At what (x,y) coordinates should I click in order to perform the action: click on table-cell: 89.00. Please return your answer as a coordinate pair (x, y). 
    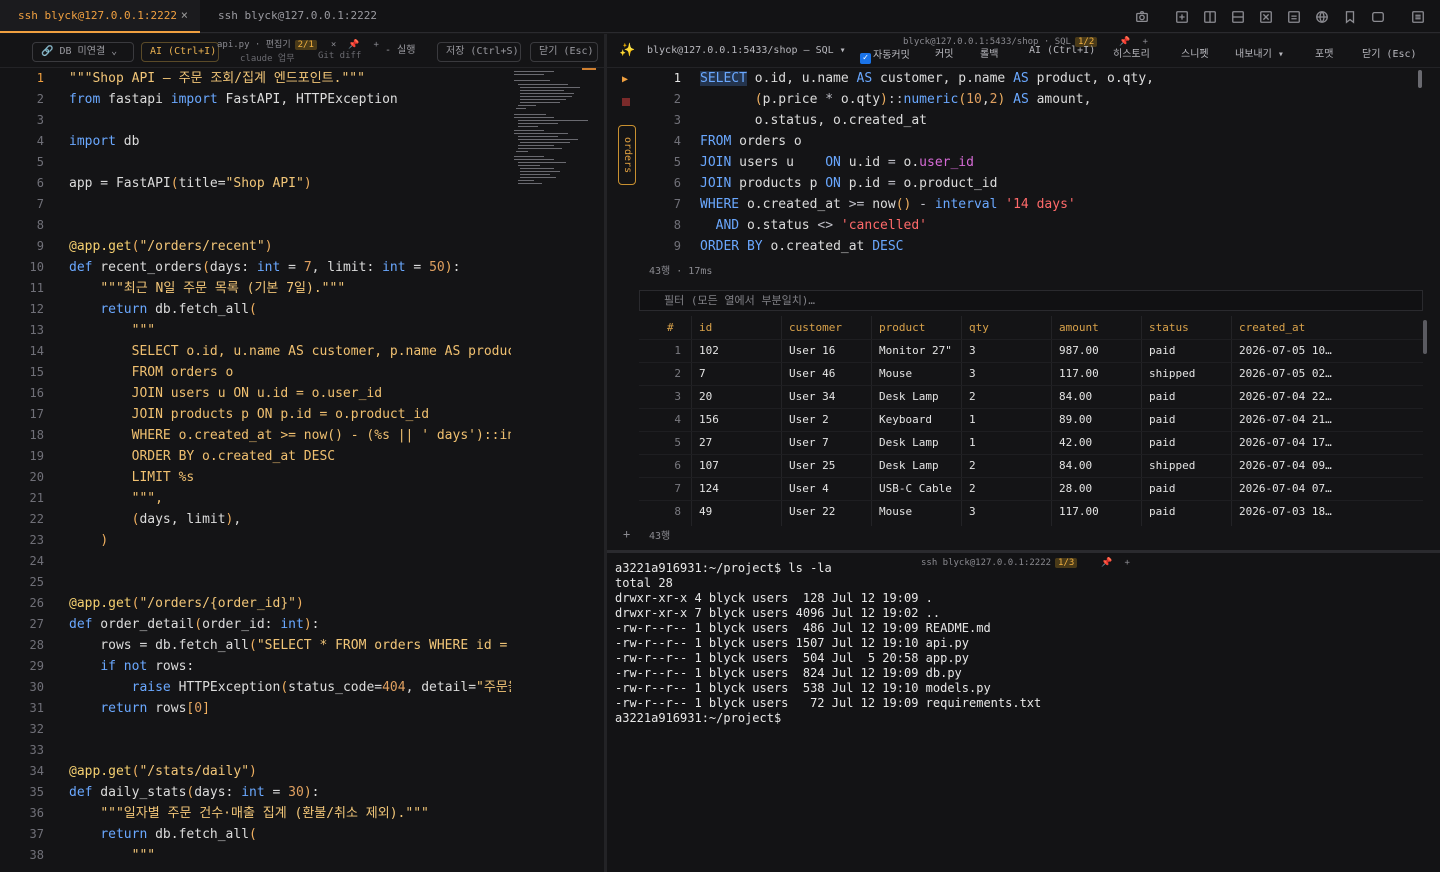
    Looking at the image, I should click on (1098, 419).